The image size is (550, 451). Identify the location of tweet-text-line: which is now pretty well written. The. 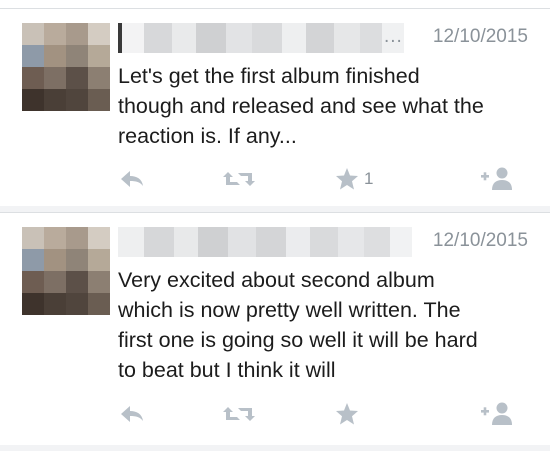
(289, 310).